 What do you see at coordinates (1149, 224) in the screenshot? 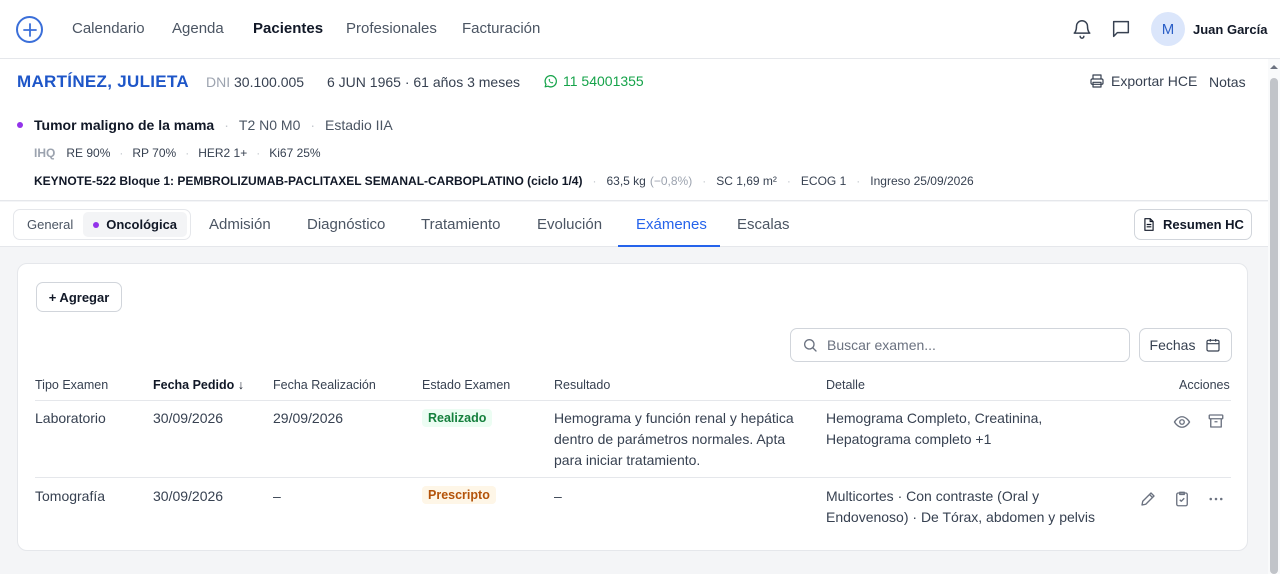
I see `document-icon` at bounding box center [1149, 224].